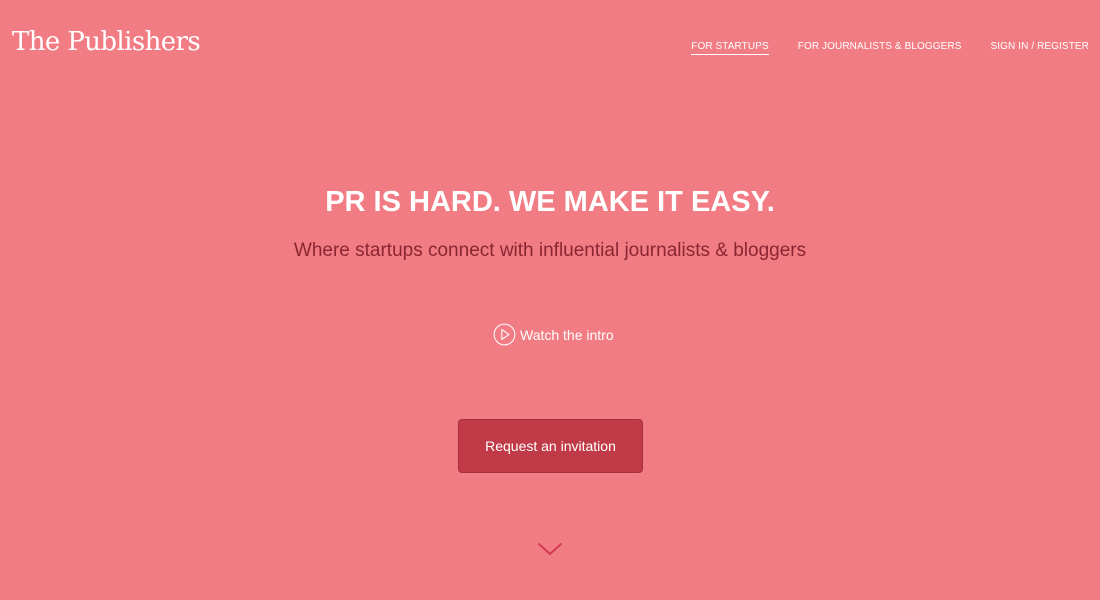 The height and width of the screenshot is (600, 1100). What do you see at coordinates (504, 334) in the screenshot?
I see `play-circle-icon` at bounding box center [504, 334].